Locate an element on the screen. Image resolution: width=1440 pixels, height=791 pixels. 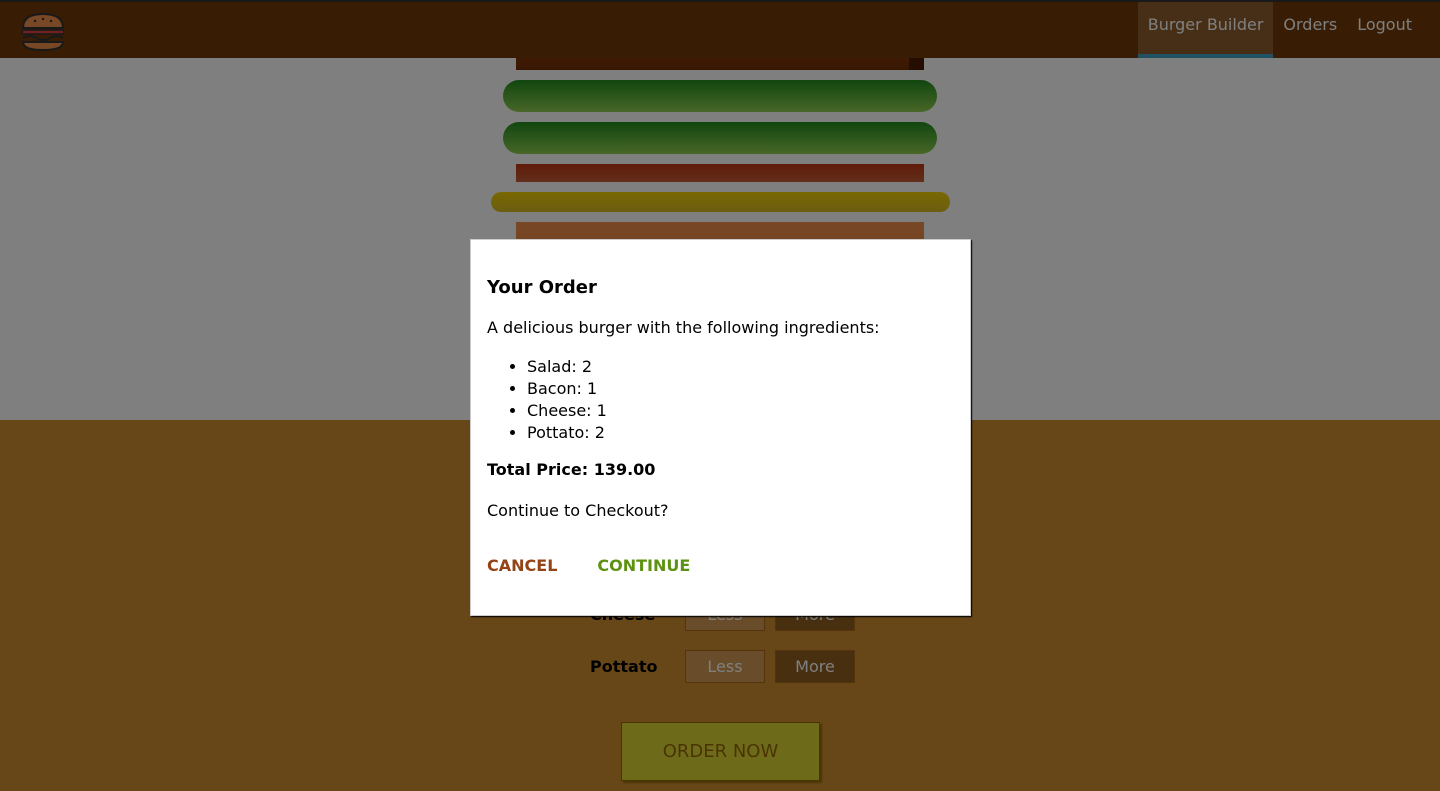
ingredient-item: Bacon: 1 is located at coordinates (740, 389).